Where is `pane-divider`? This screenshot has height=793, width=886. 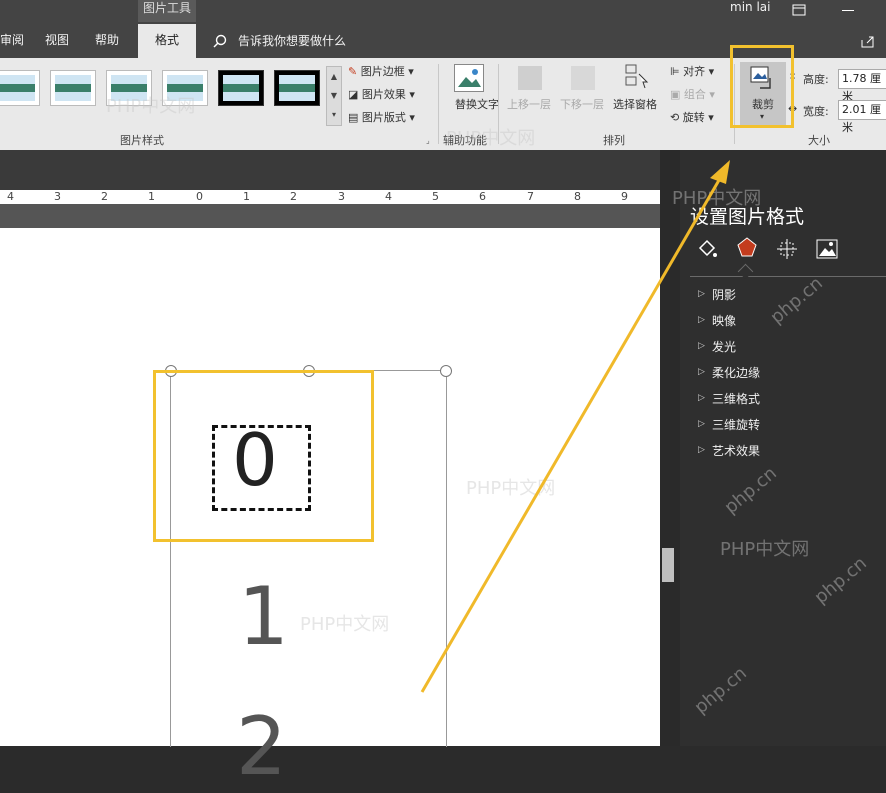
pane-divider is located at coordinates (788, 276).